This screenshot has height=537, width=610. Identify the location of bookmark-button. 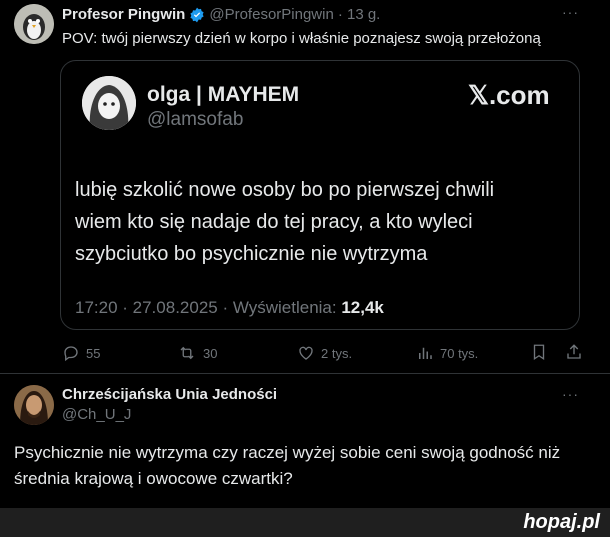
(539, 354).